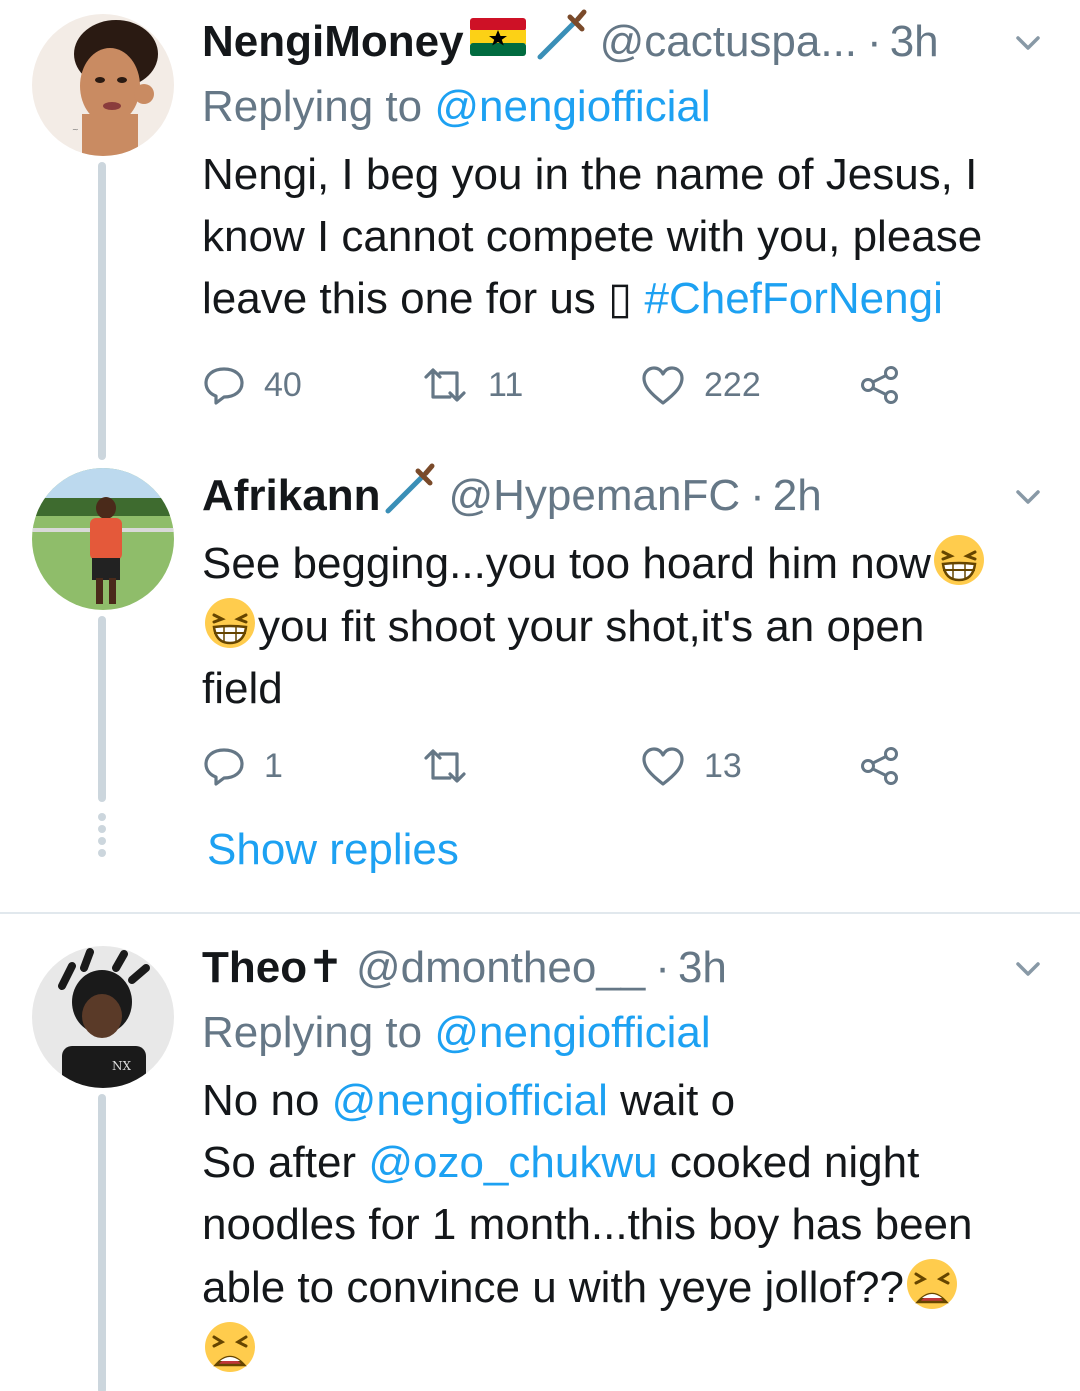 The height and width of the screenshot is (1391, 1080). I want to click on display-name: Theo✝, so click(273, 968).